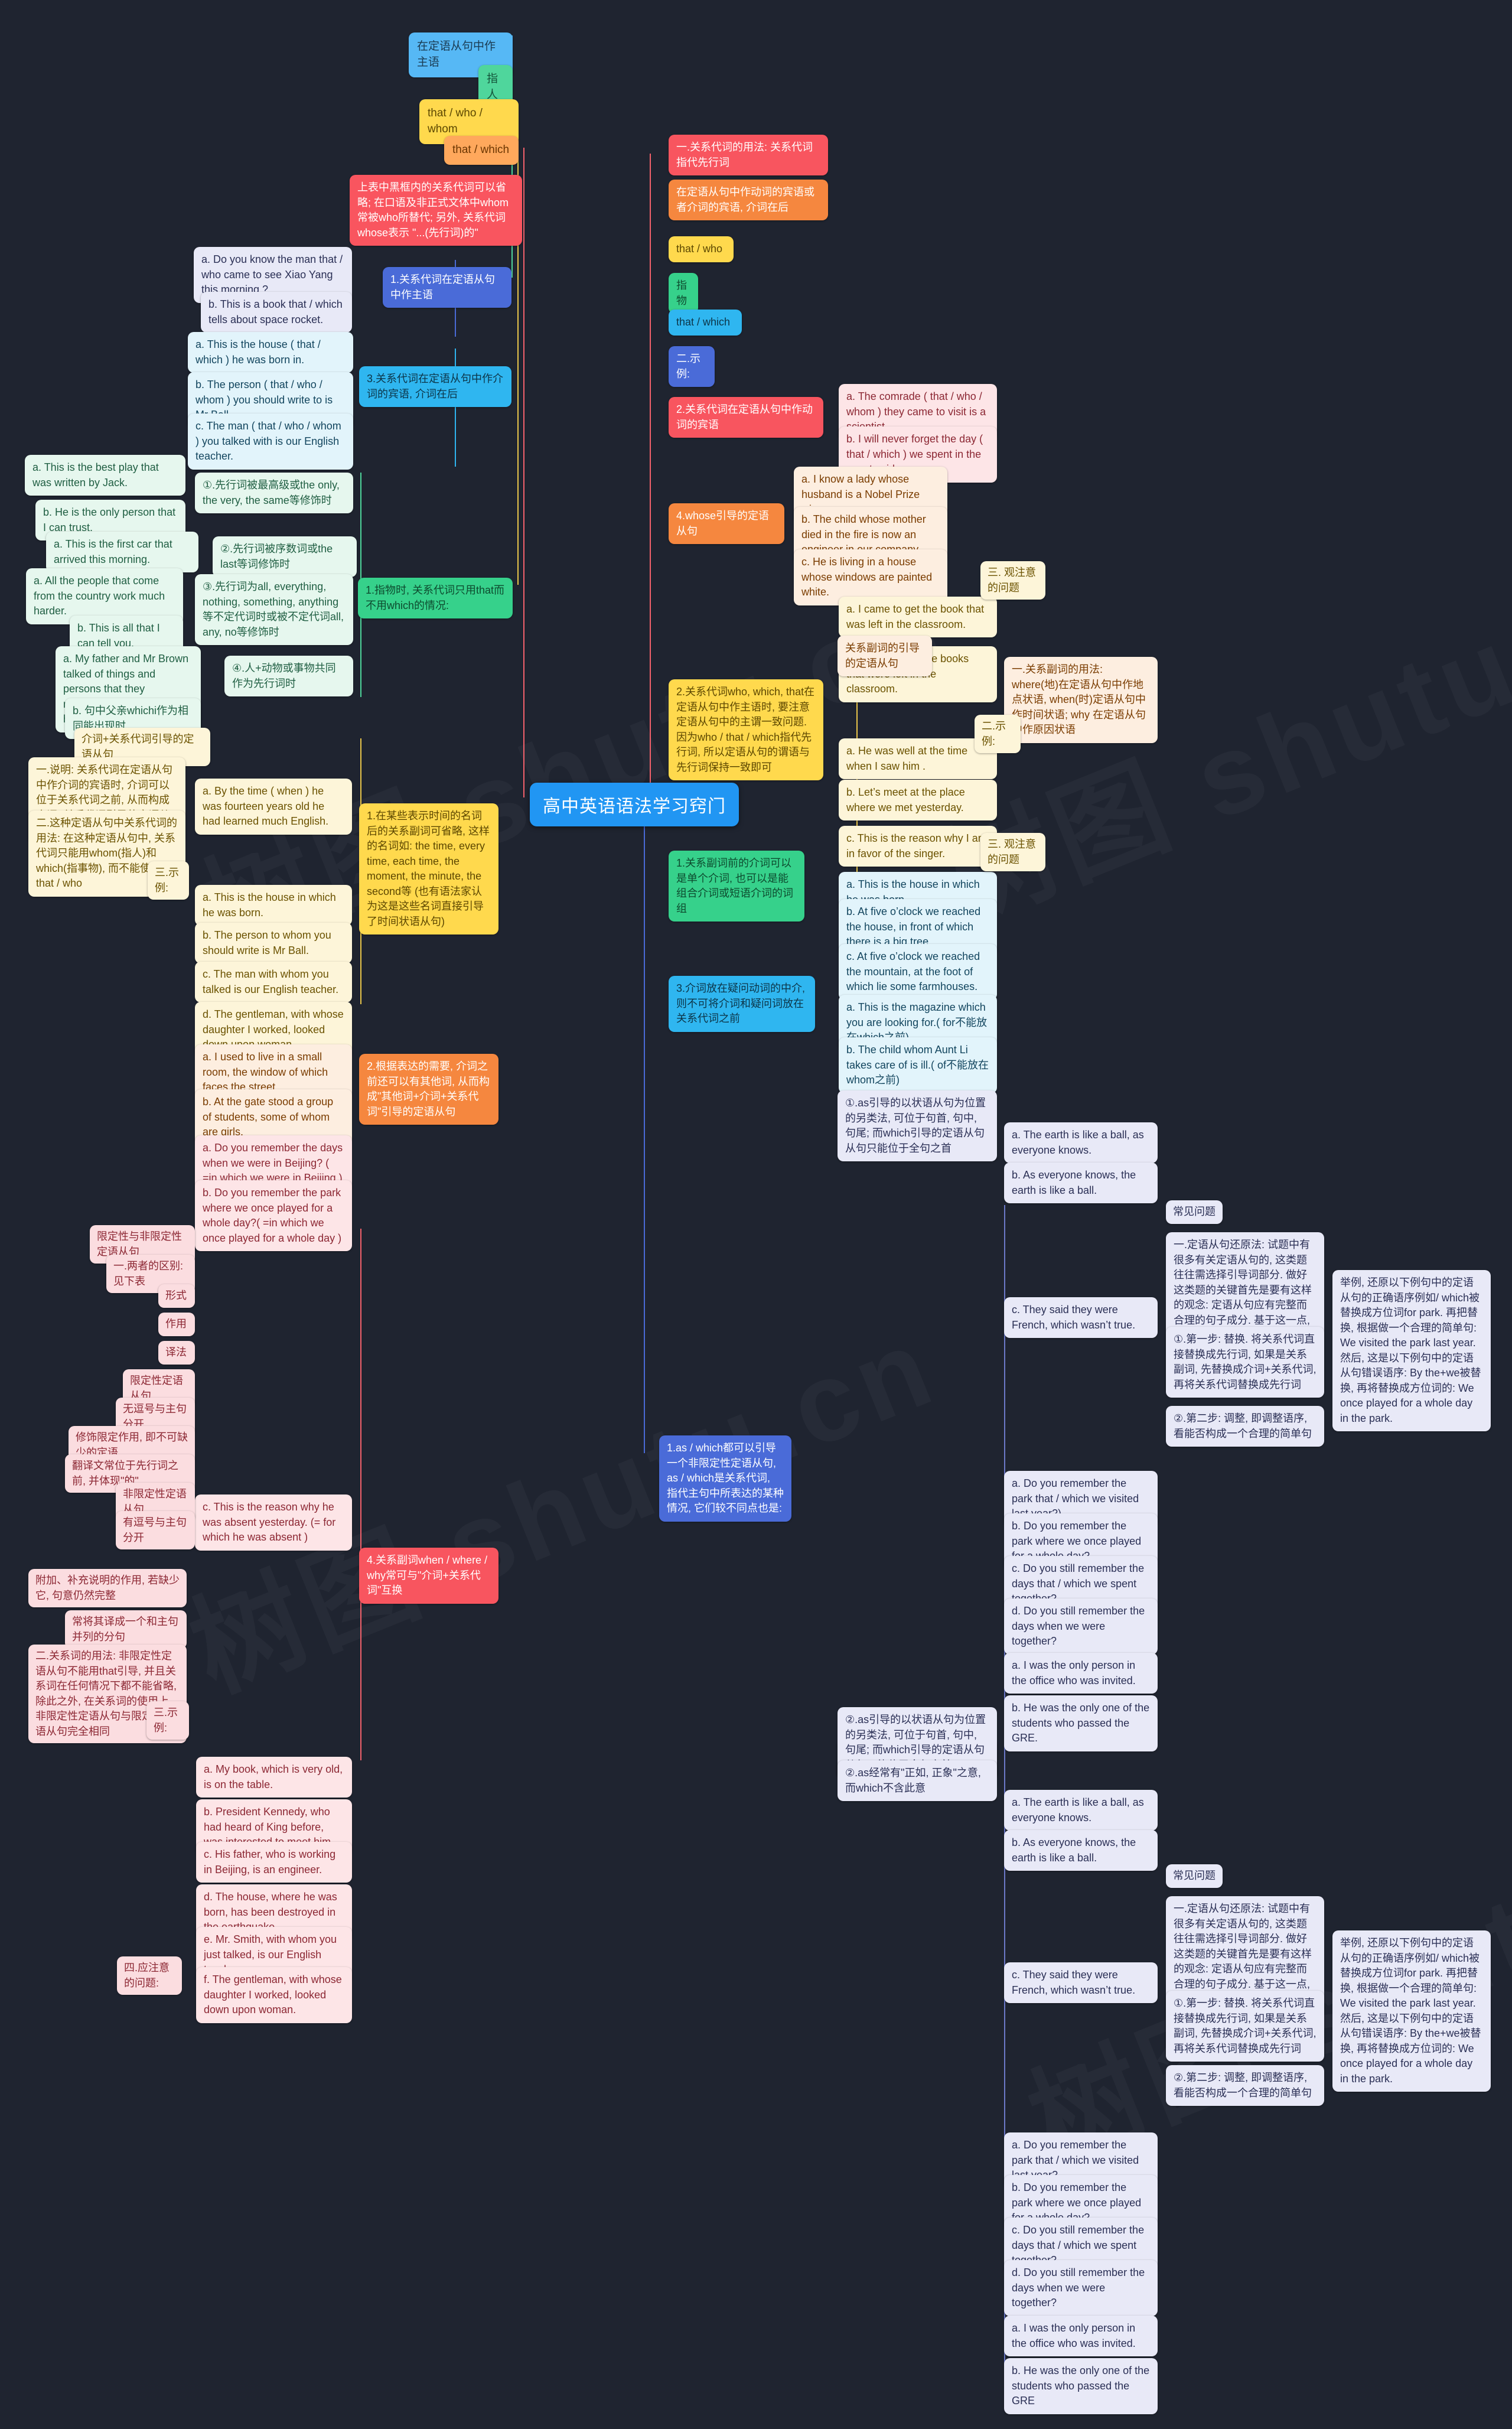 The width and height of the screenshot is (1512, 2429). I want to click on rule-label: ②.先行词被序数词或the last等词修饰时, so click(285, 557).